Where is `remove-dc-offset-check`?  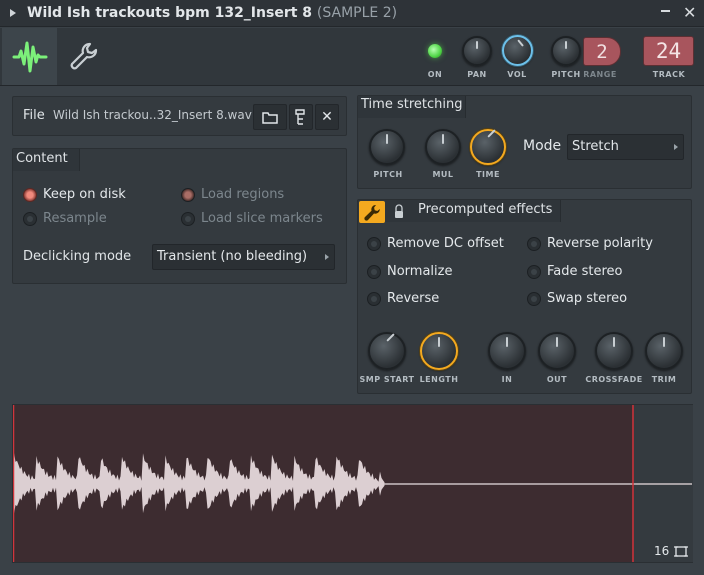
remove-dc-offset-check is located at coordinates (374, 244).